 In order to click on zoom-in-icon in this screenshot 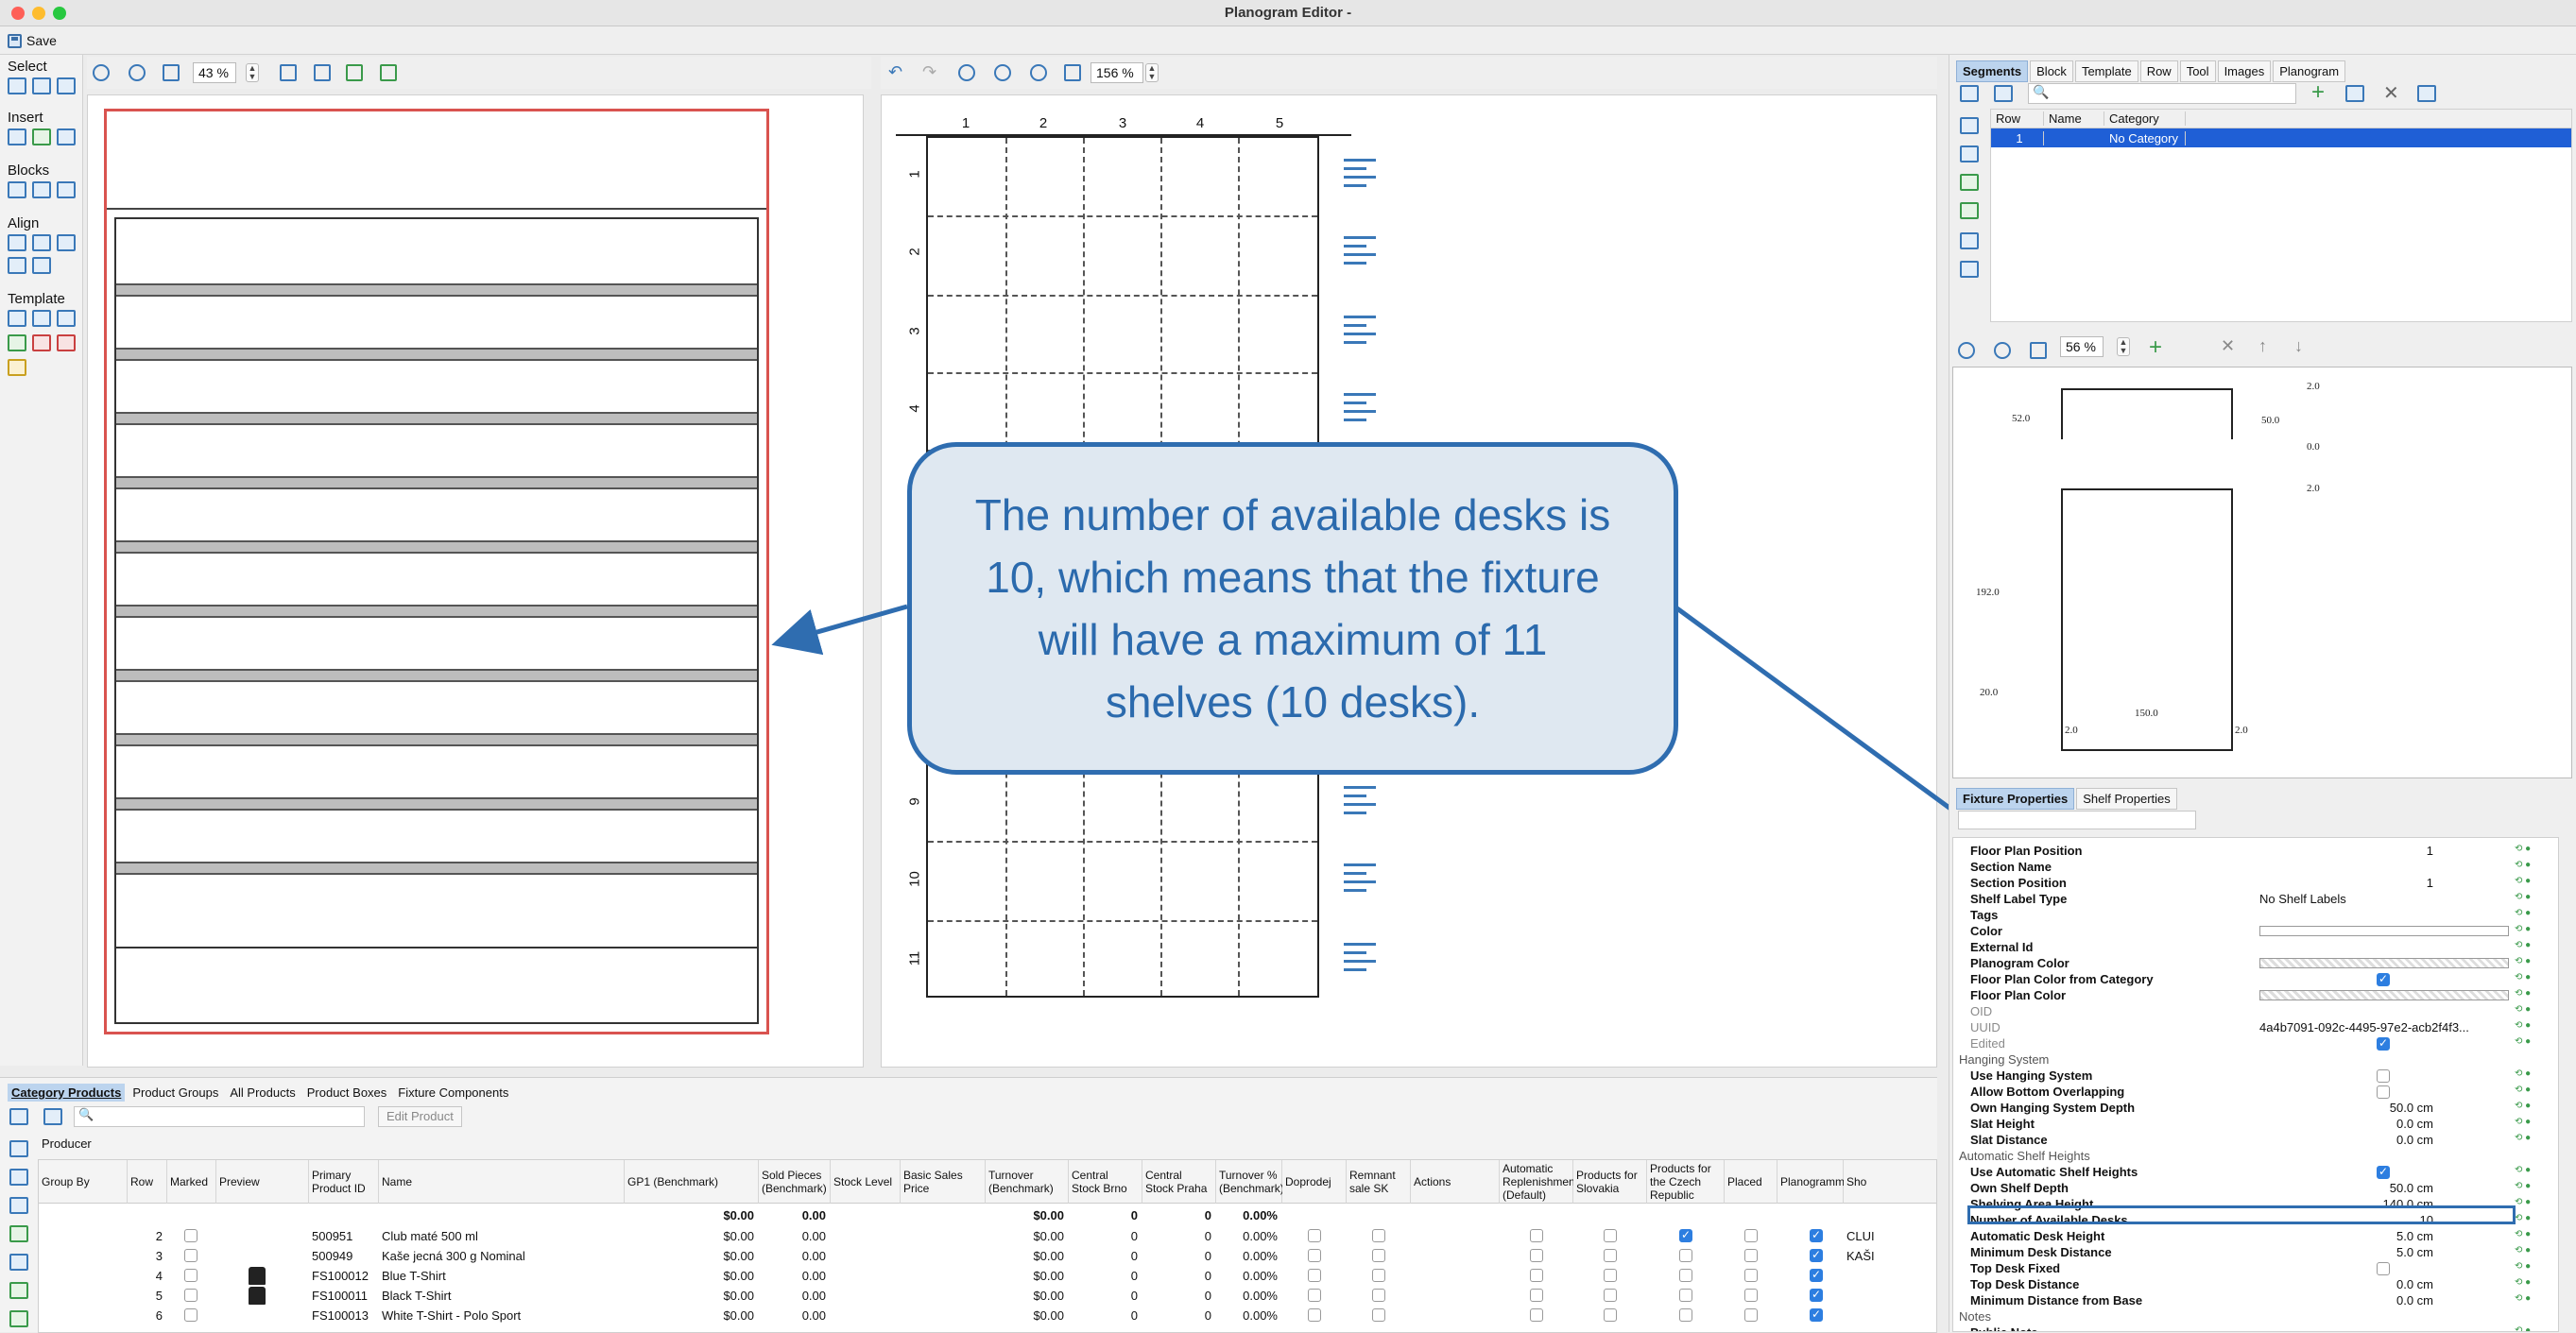, I will do `click(1966, 350)`.